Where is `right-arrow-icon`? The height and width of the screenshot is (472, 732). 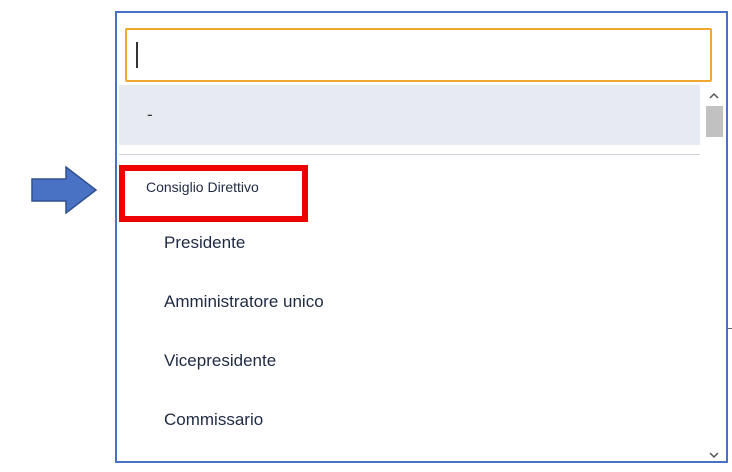 right-arrow-icon is located at coordinates (64, 190).